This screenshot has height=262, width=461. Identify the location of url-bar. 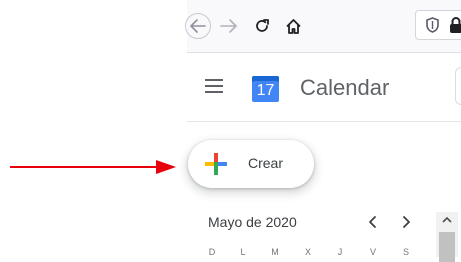
(438, 25).